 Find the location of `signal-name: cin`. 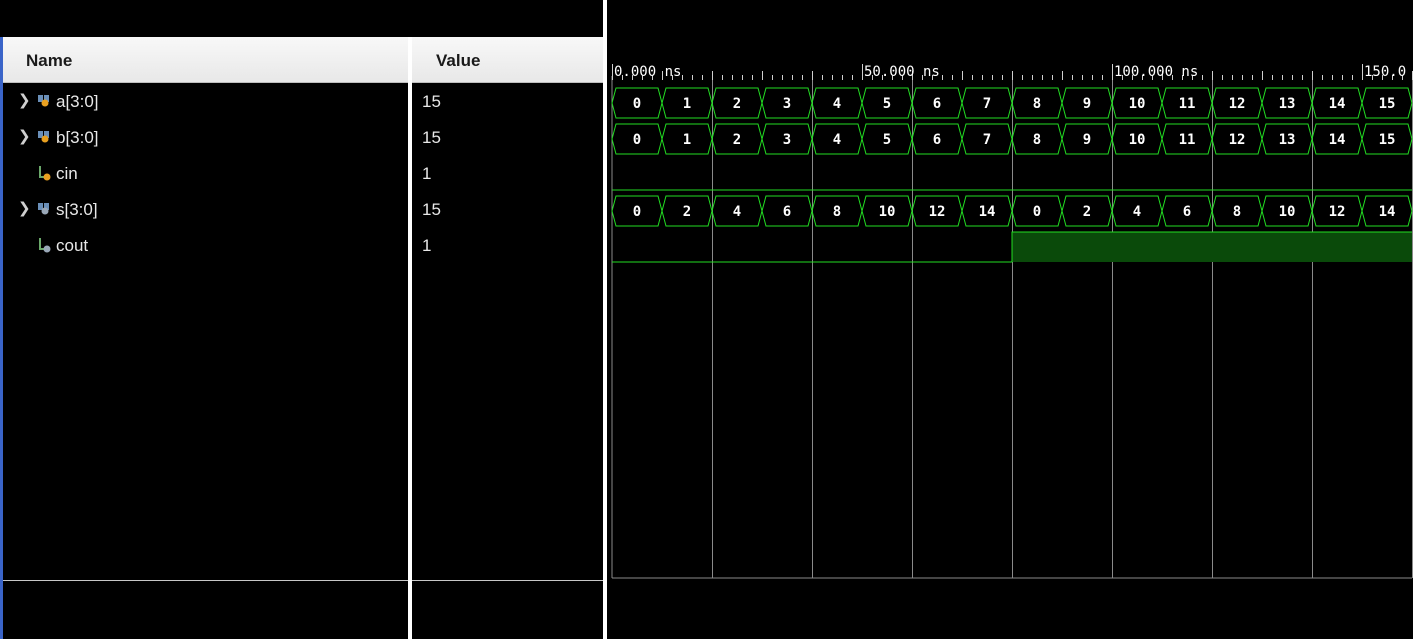

signal-name: cin is located at coordinates (67, 173).